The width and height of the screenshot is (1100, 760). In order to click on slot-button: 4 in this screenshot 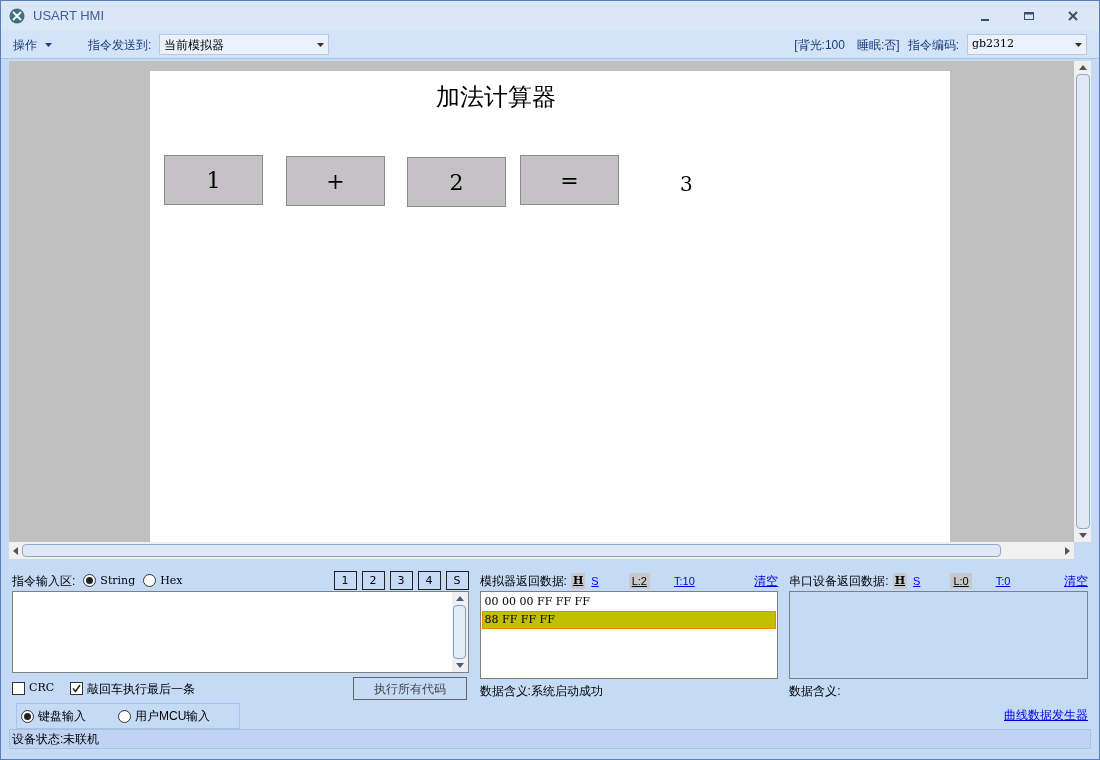, I will do `click(429, 581)`.